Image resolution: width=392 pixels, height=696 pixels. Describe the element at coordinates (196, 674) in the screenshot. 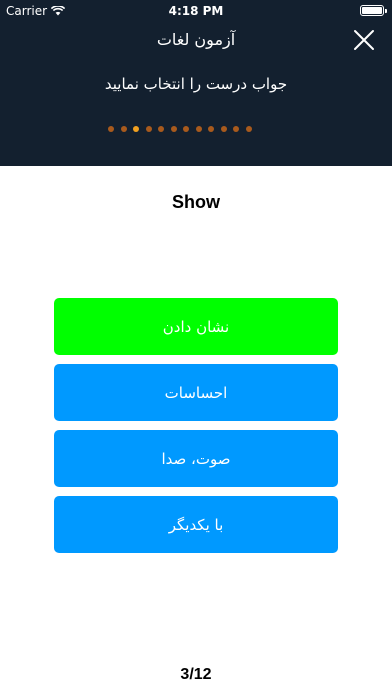

I see `question-counter: 3/12` at that location.